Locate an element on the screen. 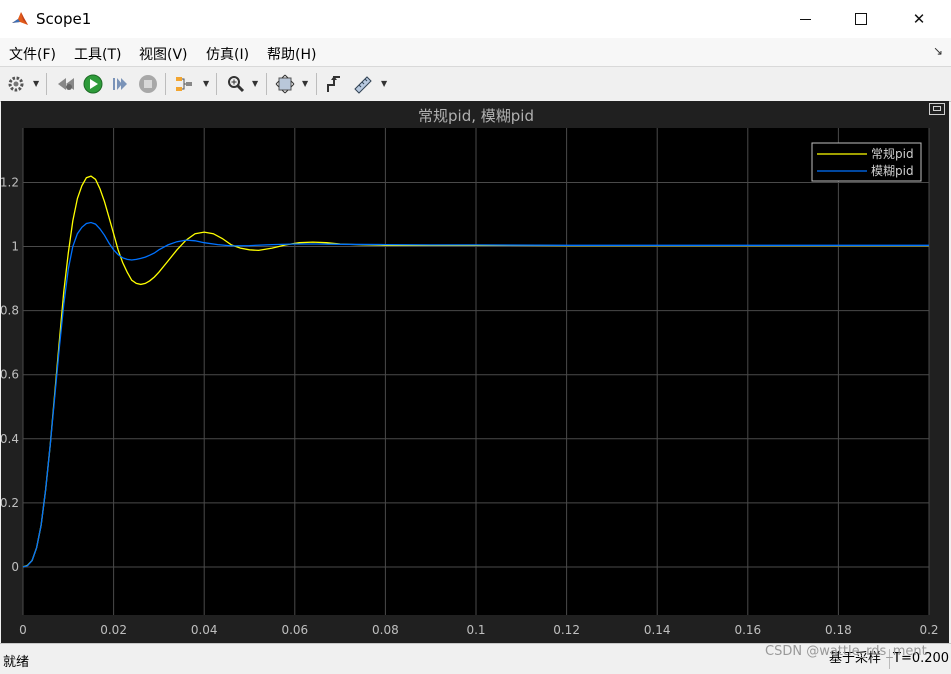  x-tick-labels: 0 0.02 0.04 0.06 0.08 0.1 0.12 0.14 0.16 0.18 0.2 is located at coordinates (478, 630).